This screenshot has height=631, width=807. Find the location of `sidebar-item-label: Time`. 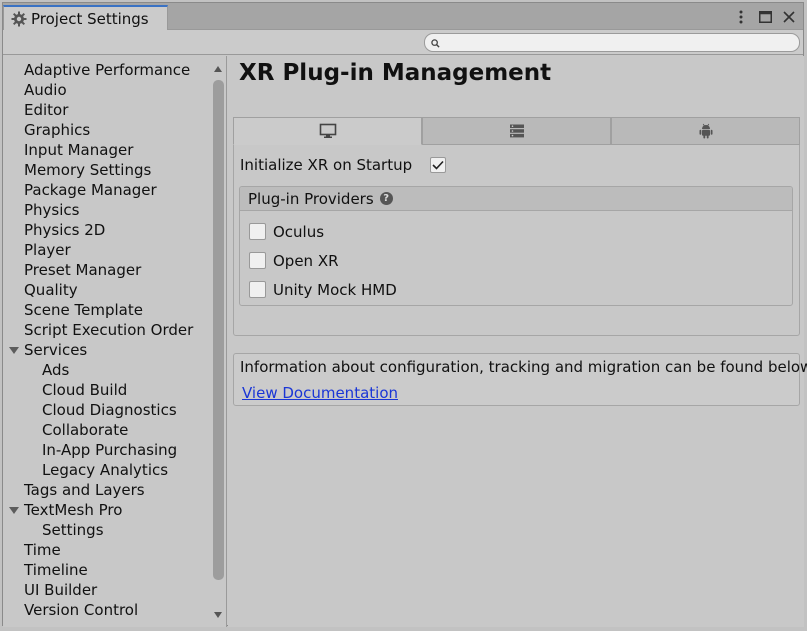

sidebar-item-label: Time is located at coordinates (42, 550).